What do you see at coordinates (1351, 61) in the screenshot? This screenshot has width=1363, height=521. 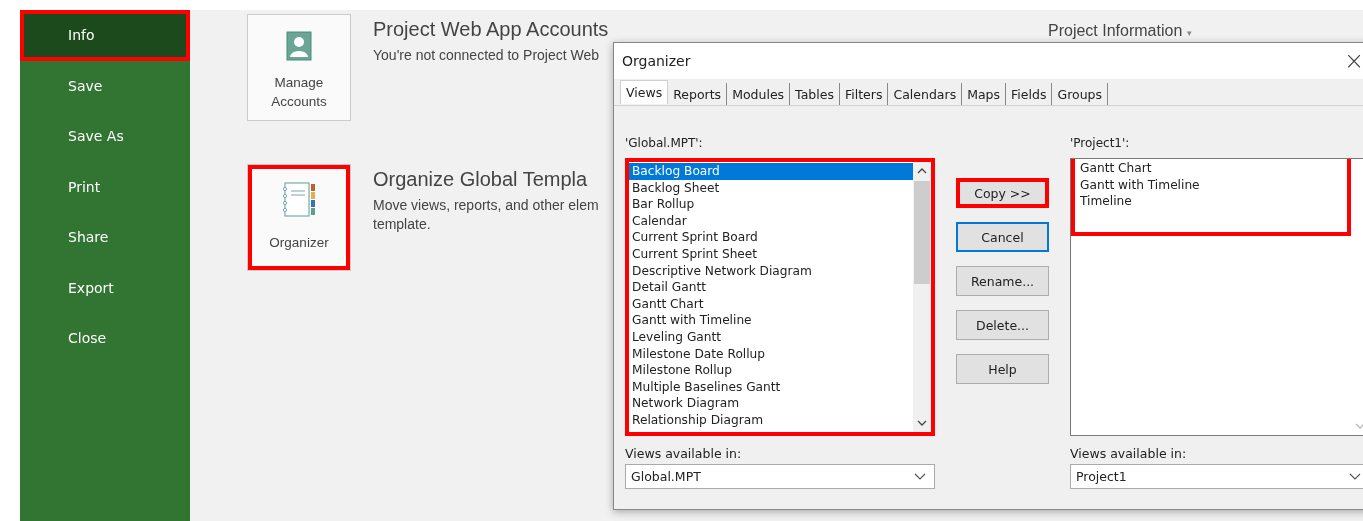 I see `close-button: ×` at bounding box center [1351, 61].